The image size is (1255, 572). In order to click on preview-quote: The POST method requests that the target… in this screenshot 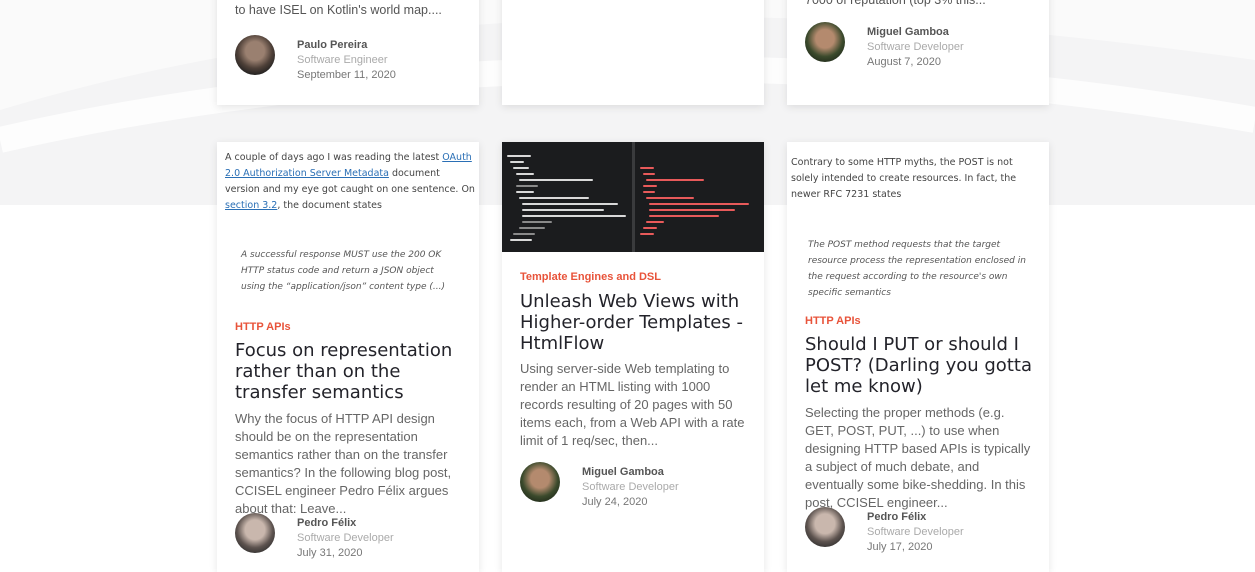, I will do `click(917, 269)`.